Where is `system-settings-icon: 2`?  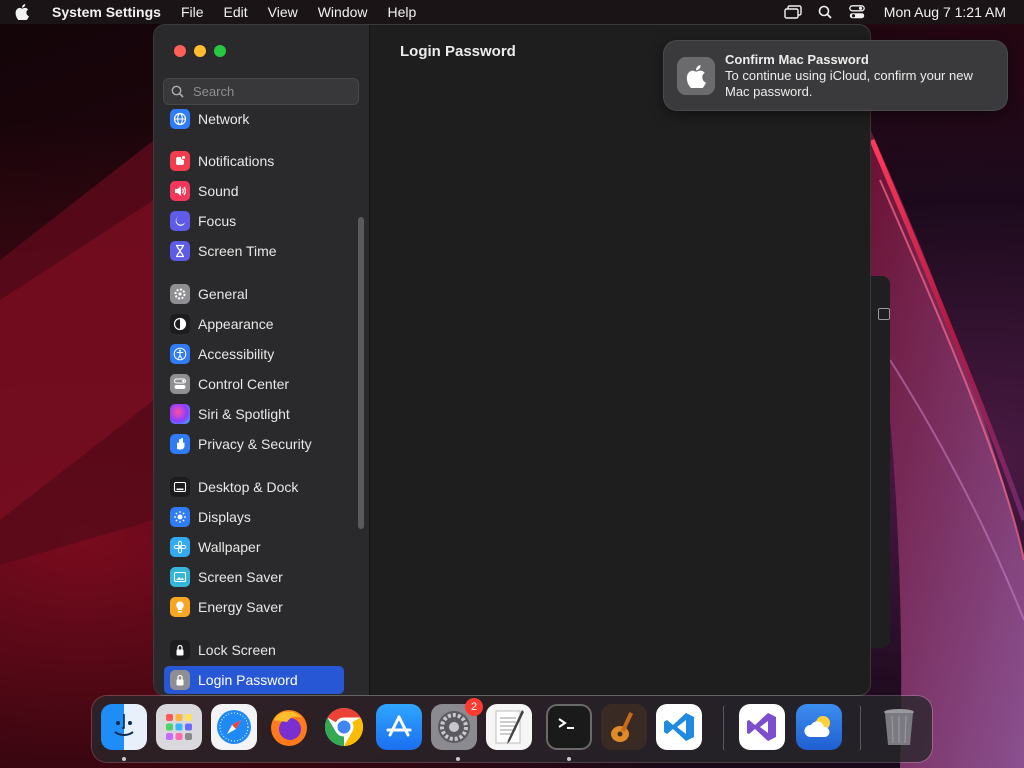
system-settings-icon: 2 is located at coordinates (457, 724).